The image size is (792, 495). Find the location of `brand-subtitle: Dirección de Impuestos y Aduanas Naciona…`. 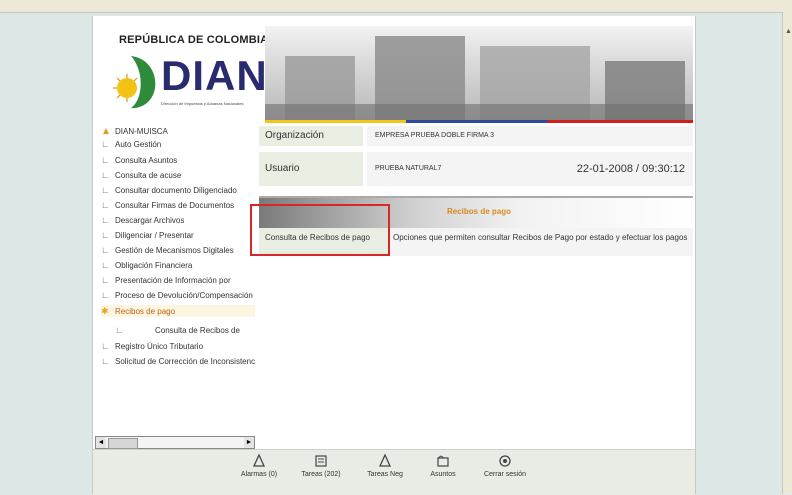

brand-subtitle: Dirección de Impuestos y Aduanas Naciona… is located at coordinates (202, 103).